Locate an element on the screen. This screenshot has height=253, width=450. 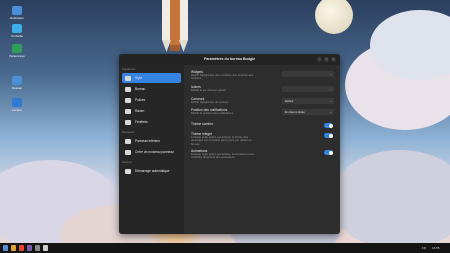
sidebar-item-label: Style is located at coordinates (139, 78).